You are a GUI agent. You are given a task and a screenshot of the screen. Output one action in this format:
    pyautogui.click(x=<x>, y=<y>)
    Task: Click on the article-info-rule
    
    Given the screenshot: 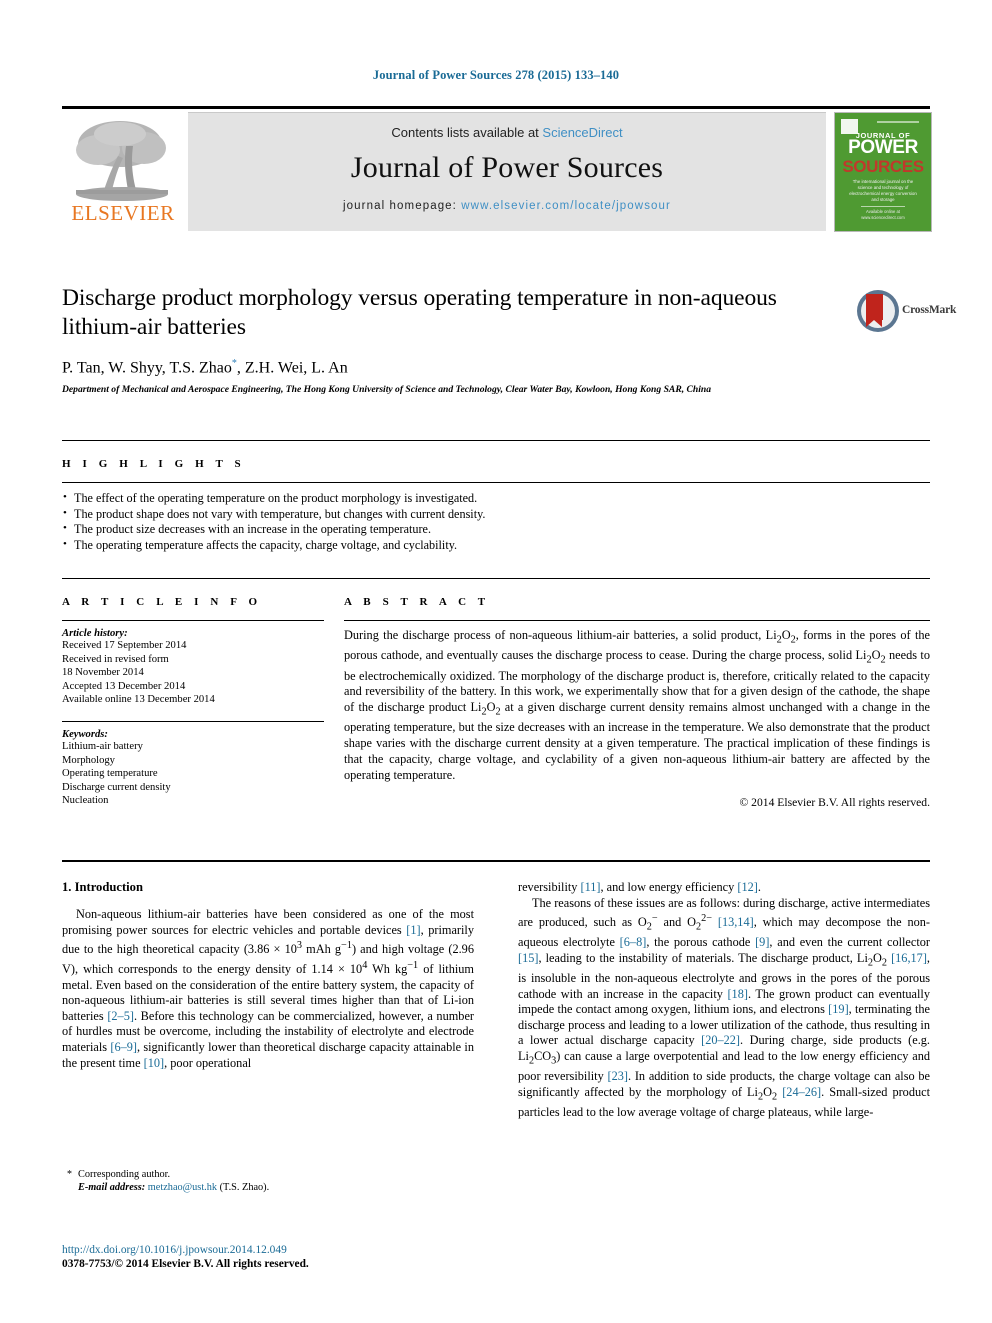 What is the action you would take?
    pyautogui.click(x=193, y=620)
    